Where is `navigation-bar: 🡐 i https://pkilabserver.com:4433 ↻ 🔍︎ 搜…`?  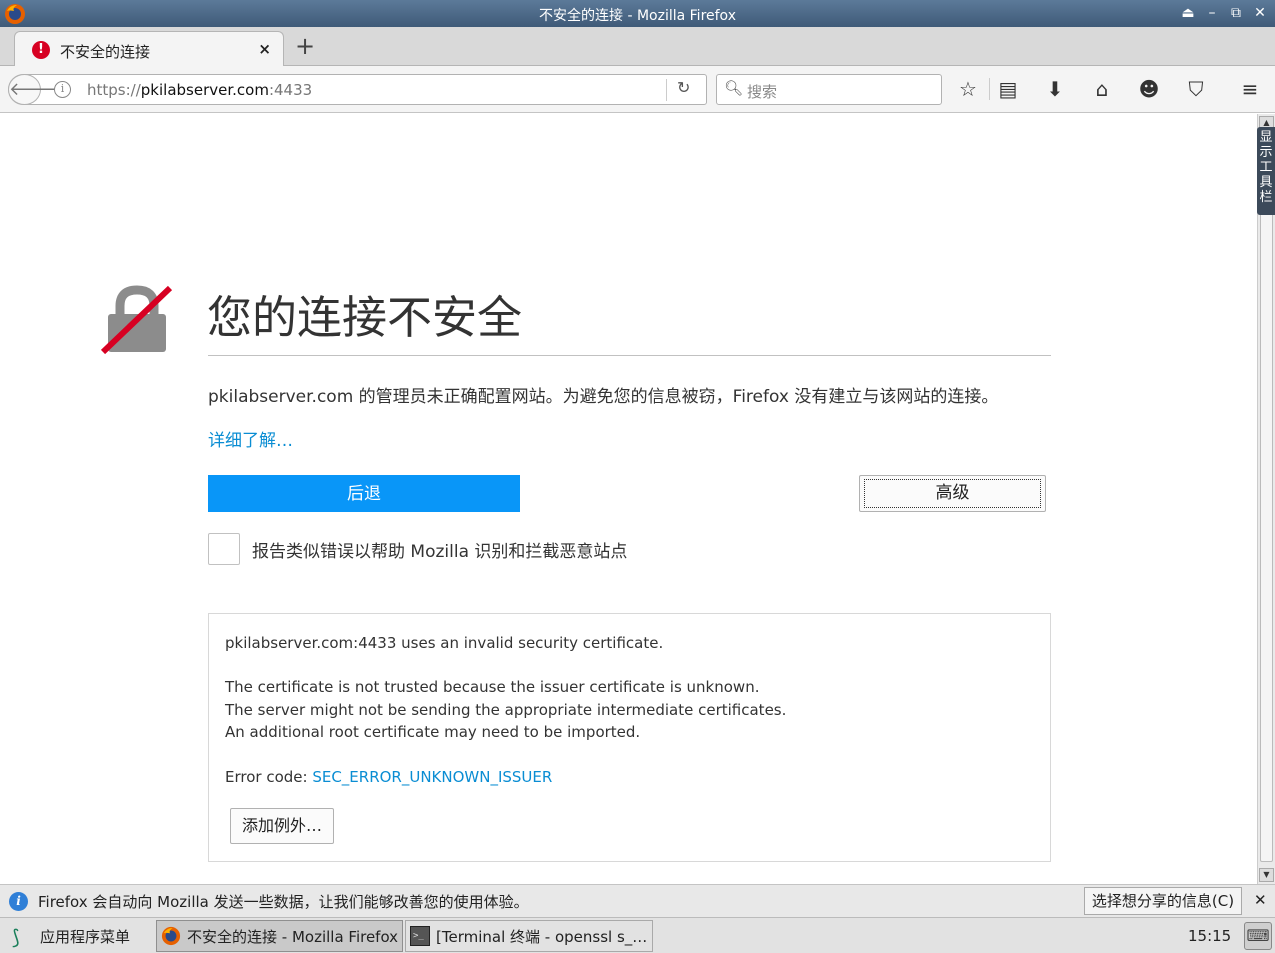 navigation-bar: 🡐 i https://pkilabserver.com:4433 ↻ 🔍︎ 搜… is located at coordinates (637, 89).